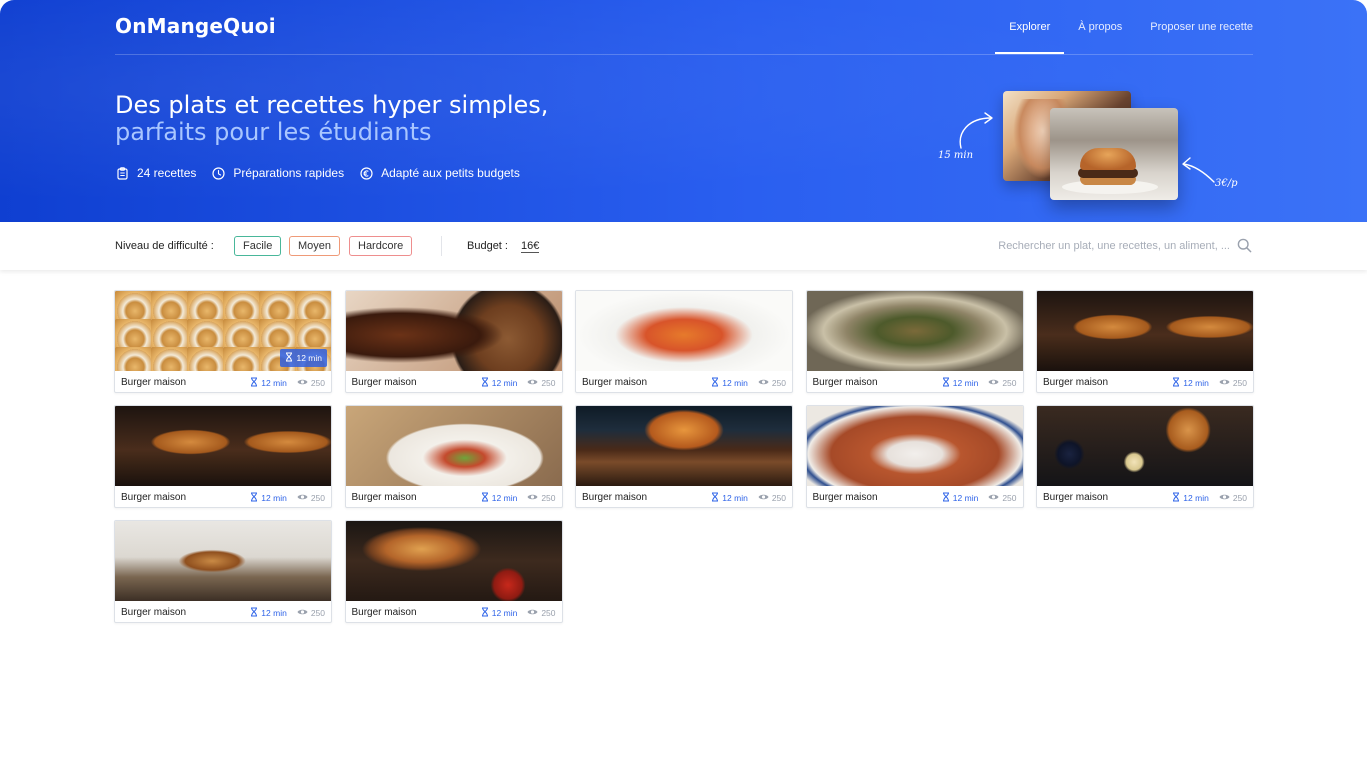 This screenshot has height=769, width=1367. Describe the element at coordinates (1100, 37) in the screenshot. I see `nav-item-about: À propos` at that location.